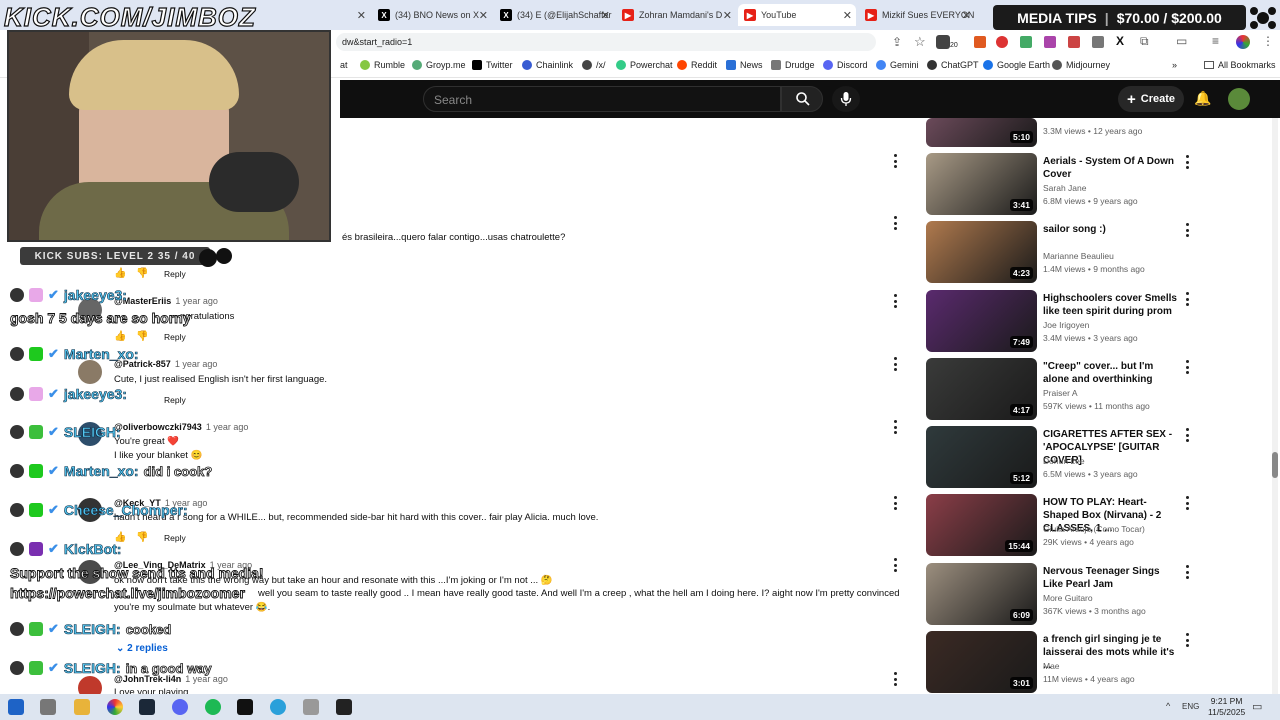 The height and width of the screenshot is (720, 1280). I want to click on video-channel: Marianne Beaulieu, so click(1078, 256).